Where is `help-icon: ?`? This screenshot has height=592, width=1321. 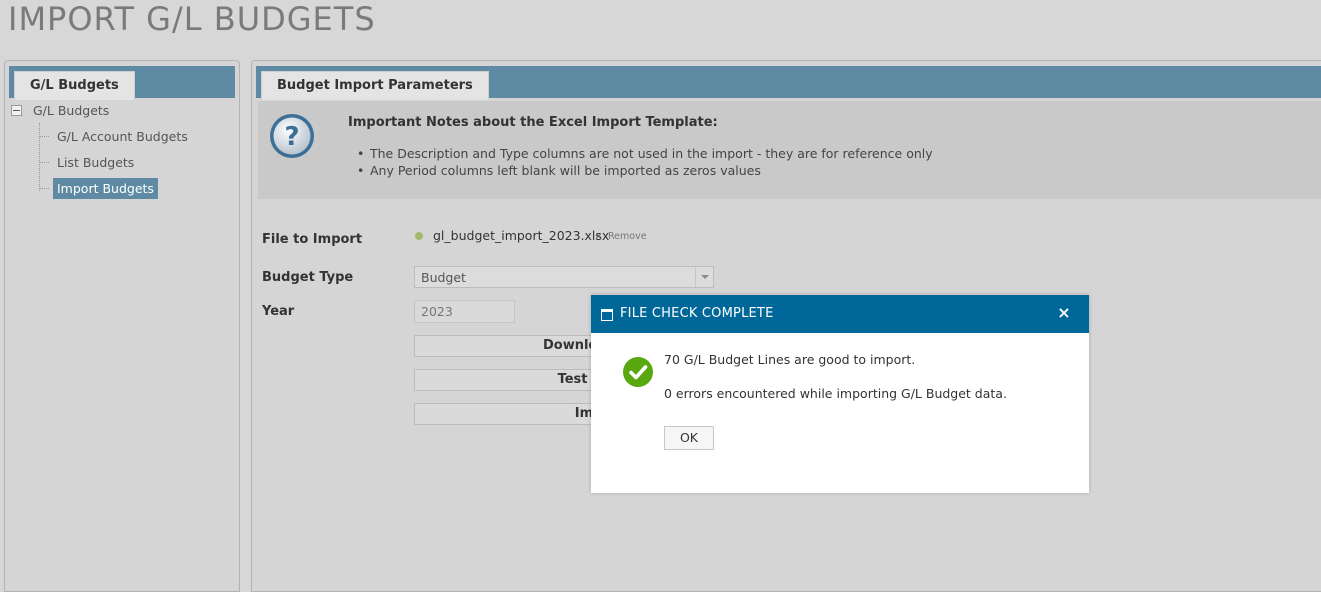 help-icon: ? is located at coordinates (292, 136).